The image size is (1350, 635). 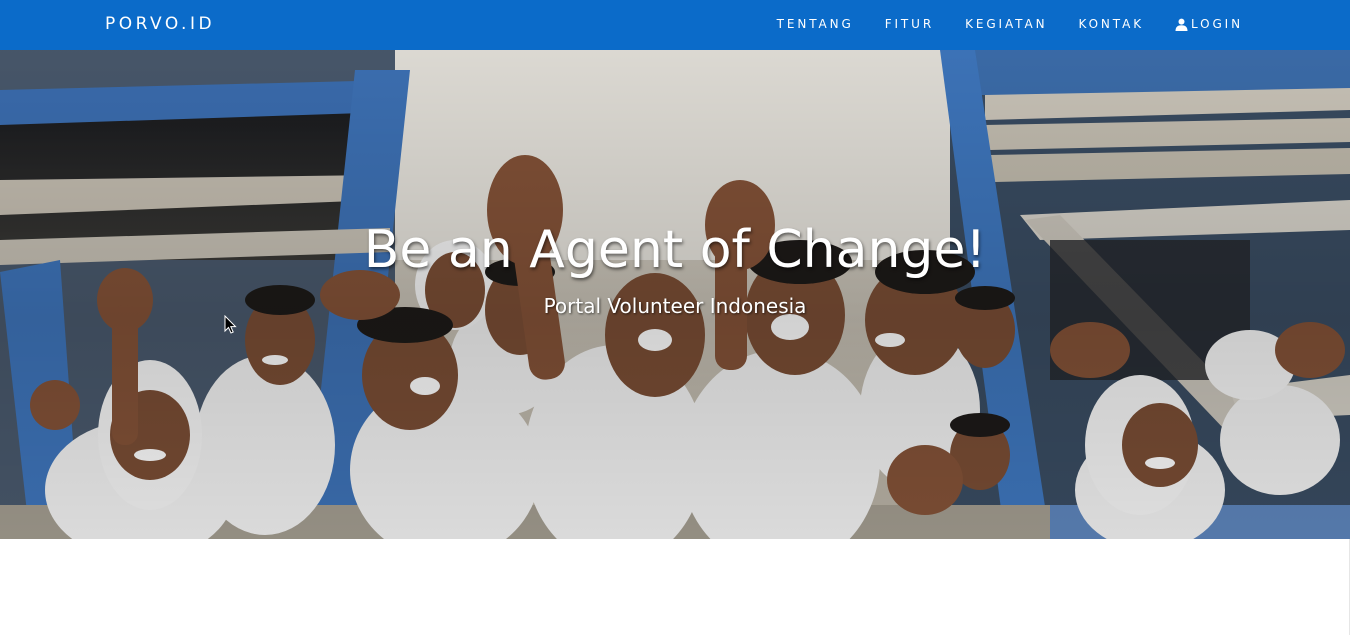 I want to click on nav-item-login: LOGIN, so click(x=1209, y=24).